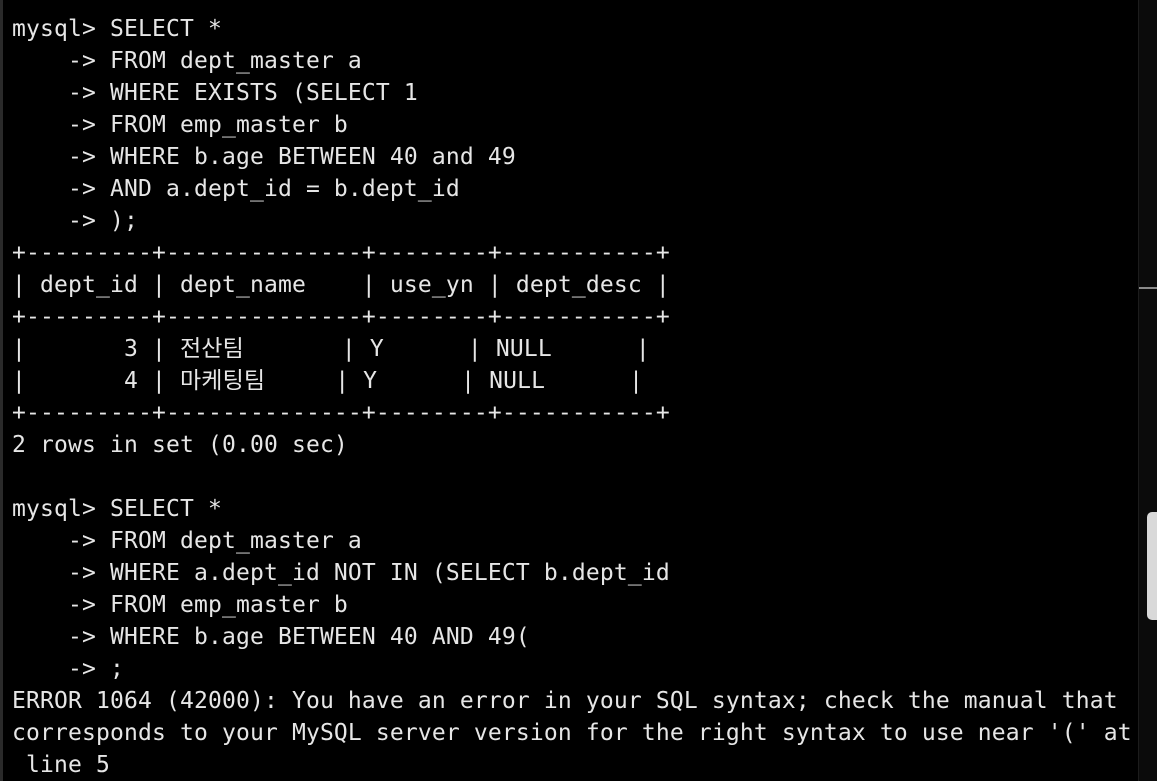 The width and height of the screenshot is (1157, 781). Describe the element at coordinates (271, 637) in the screenshot. I see `continuation-line: -> WHERE b.age BETWEEN 40 AND 49(` at that location.